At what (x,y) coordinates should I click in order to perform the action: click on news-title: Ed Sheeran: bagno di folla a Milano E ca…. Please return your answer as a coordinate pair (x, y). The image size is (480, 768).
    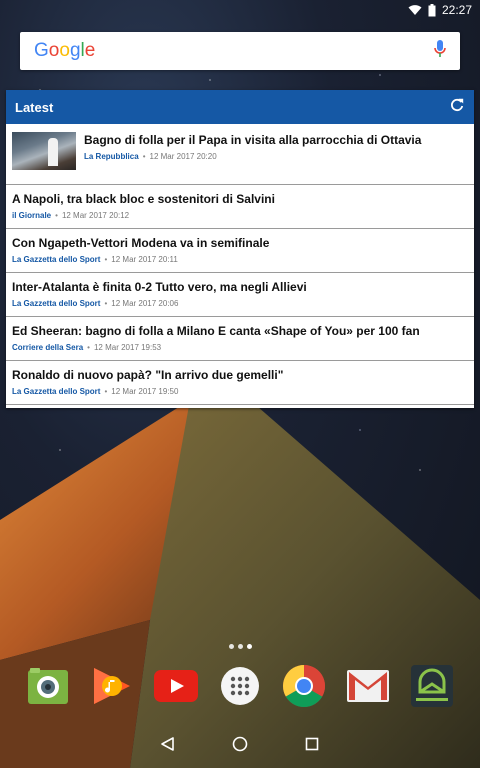
    Looking at the image, I should click on (216, 331).